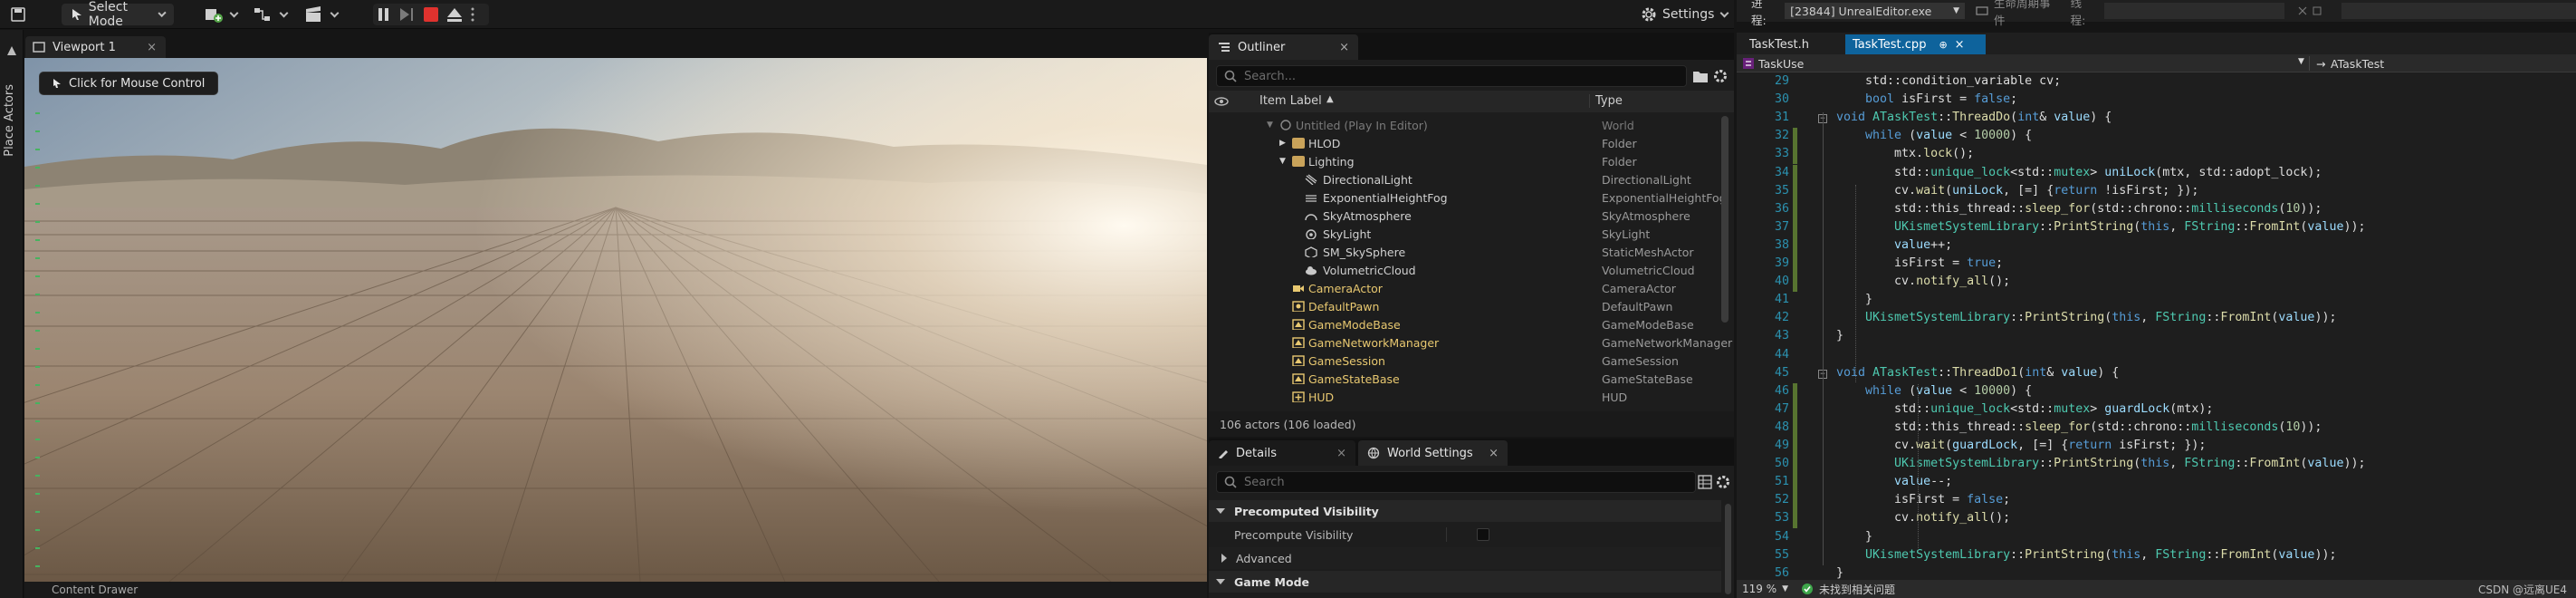 This screenshot has height=598, width=2576. Describe the element at coordinates (1685, 14) in the screenshot. I see `settings-button: Settings` at that location.